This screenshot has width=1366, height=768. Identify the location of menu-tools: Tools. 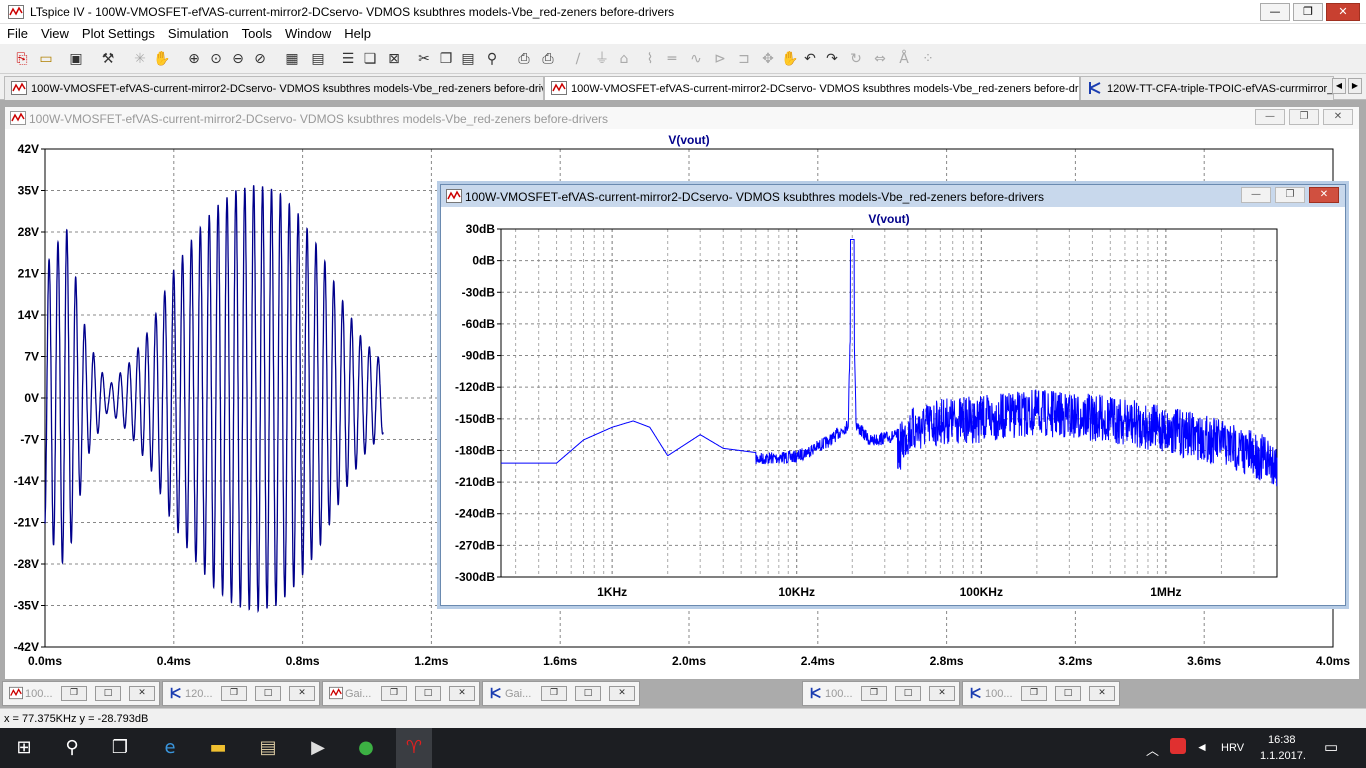
(256, 34).